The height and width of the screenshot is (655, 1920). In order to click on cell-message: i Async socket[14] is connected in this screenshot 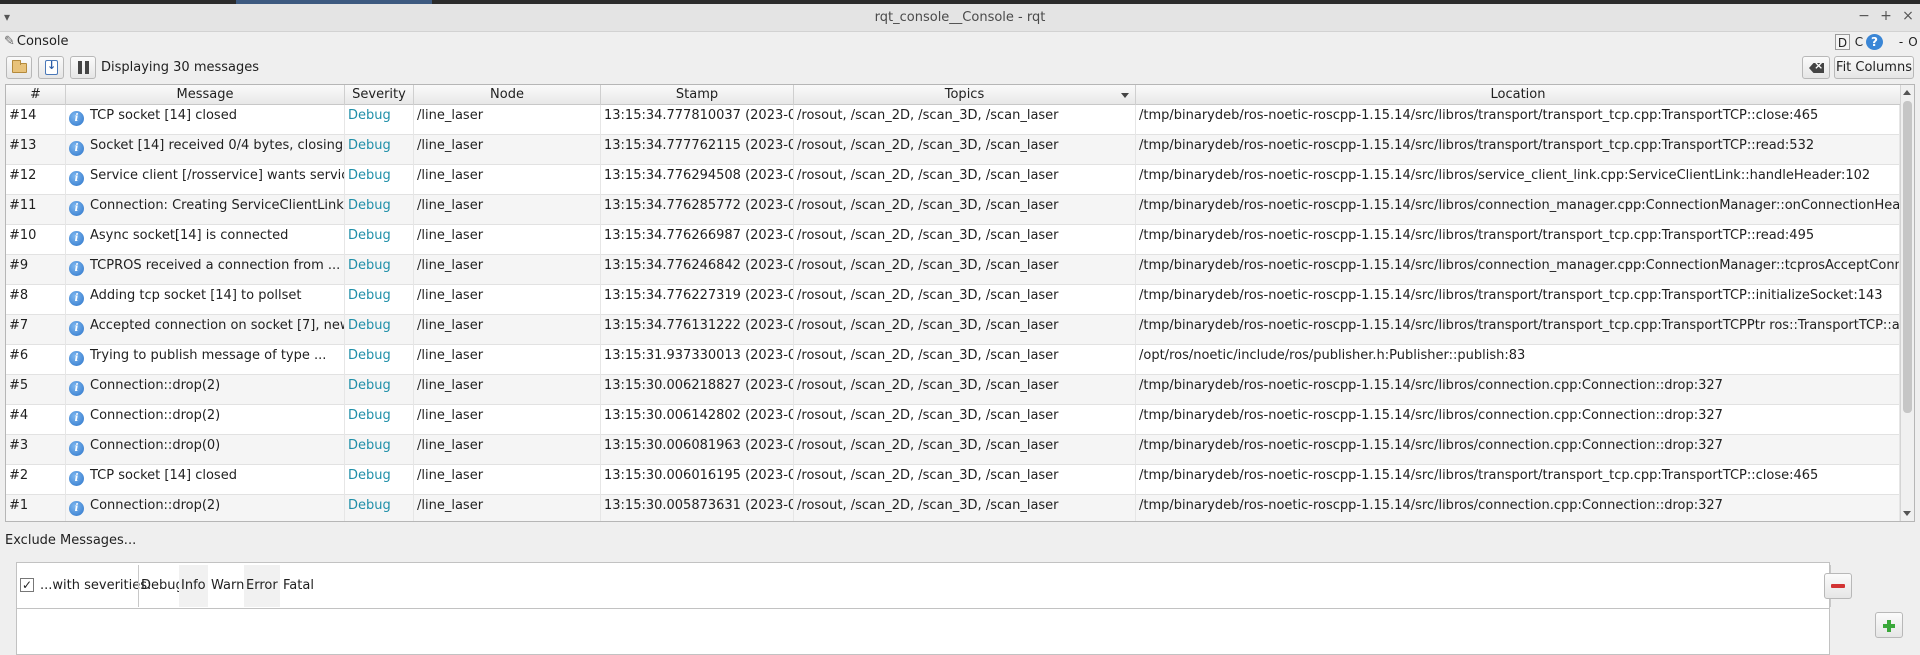, I will do `click(205, 240)`.